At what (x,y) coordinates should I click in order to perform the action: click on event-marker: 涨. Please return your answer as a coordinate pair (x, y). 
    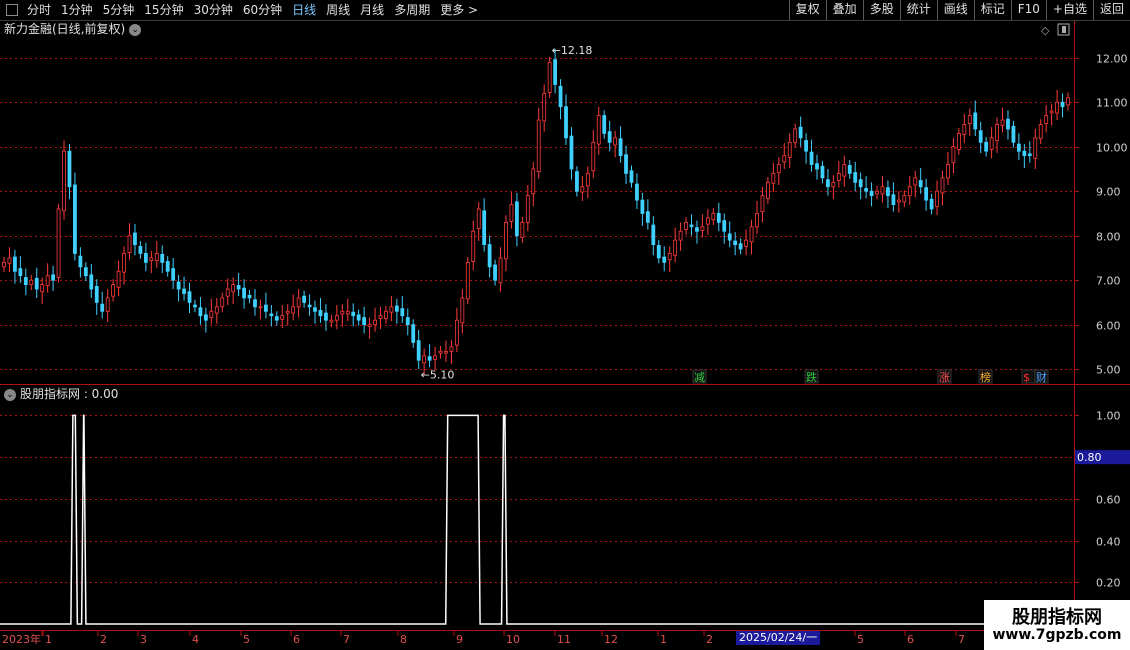
    Looking at the image, I should click on (944, 377).